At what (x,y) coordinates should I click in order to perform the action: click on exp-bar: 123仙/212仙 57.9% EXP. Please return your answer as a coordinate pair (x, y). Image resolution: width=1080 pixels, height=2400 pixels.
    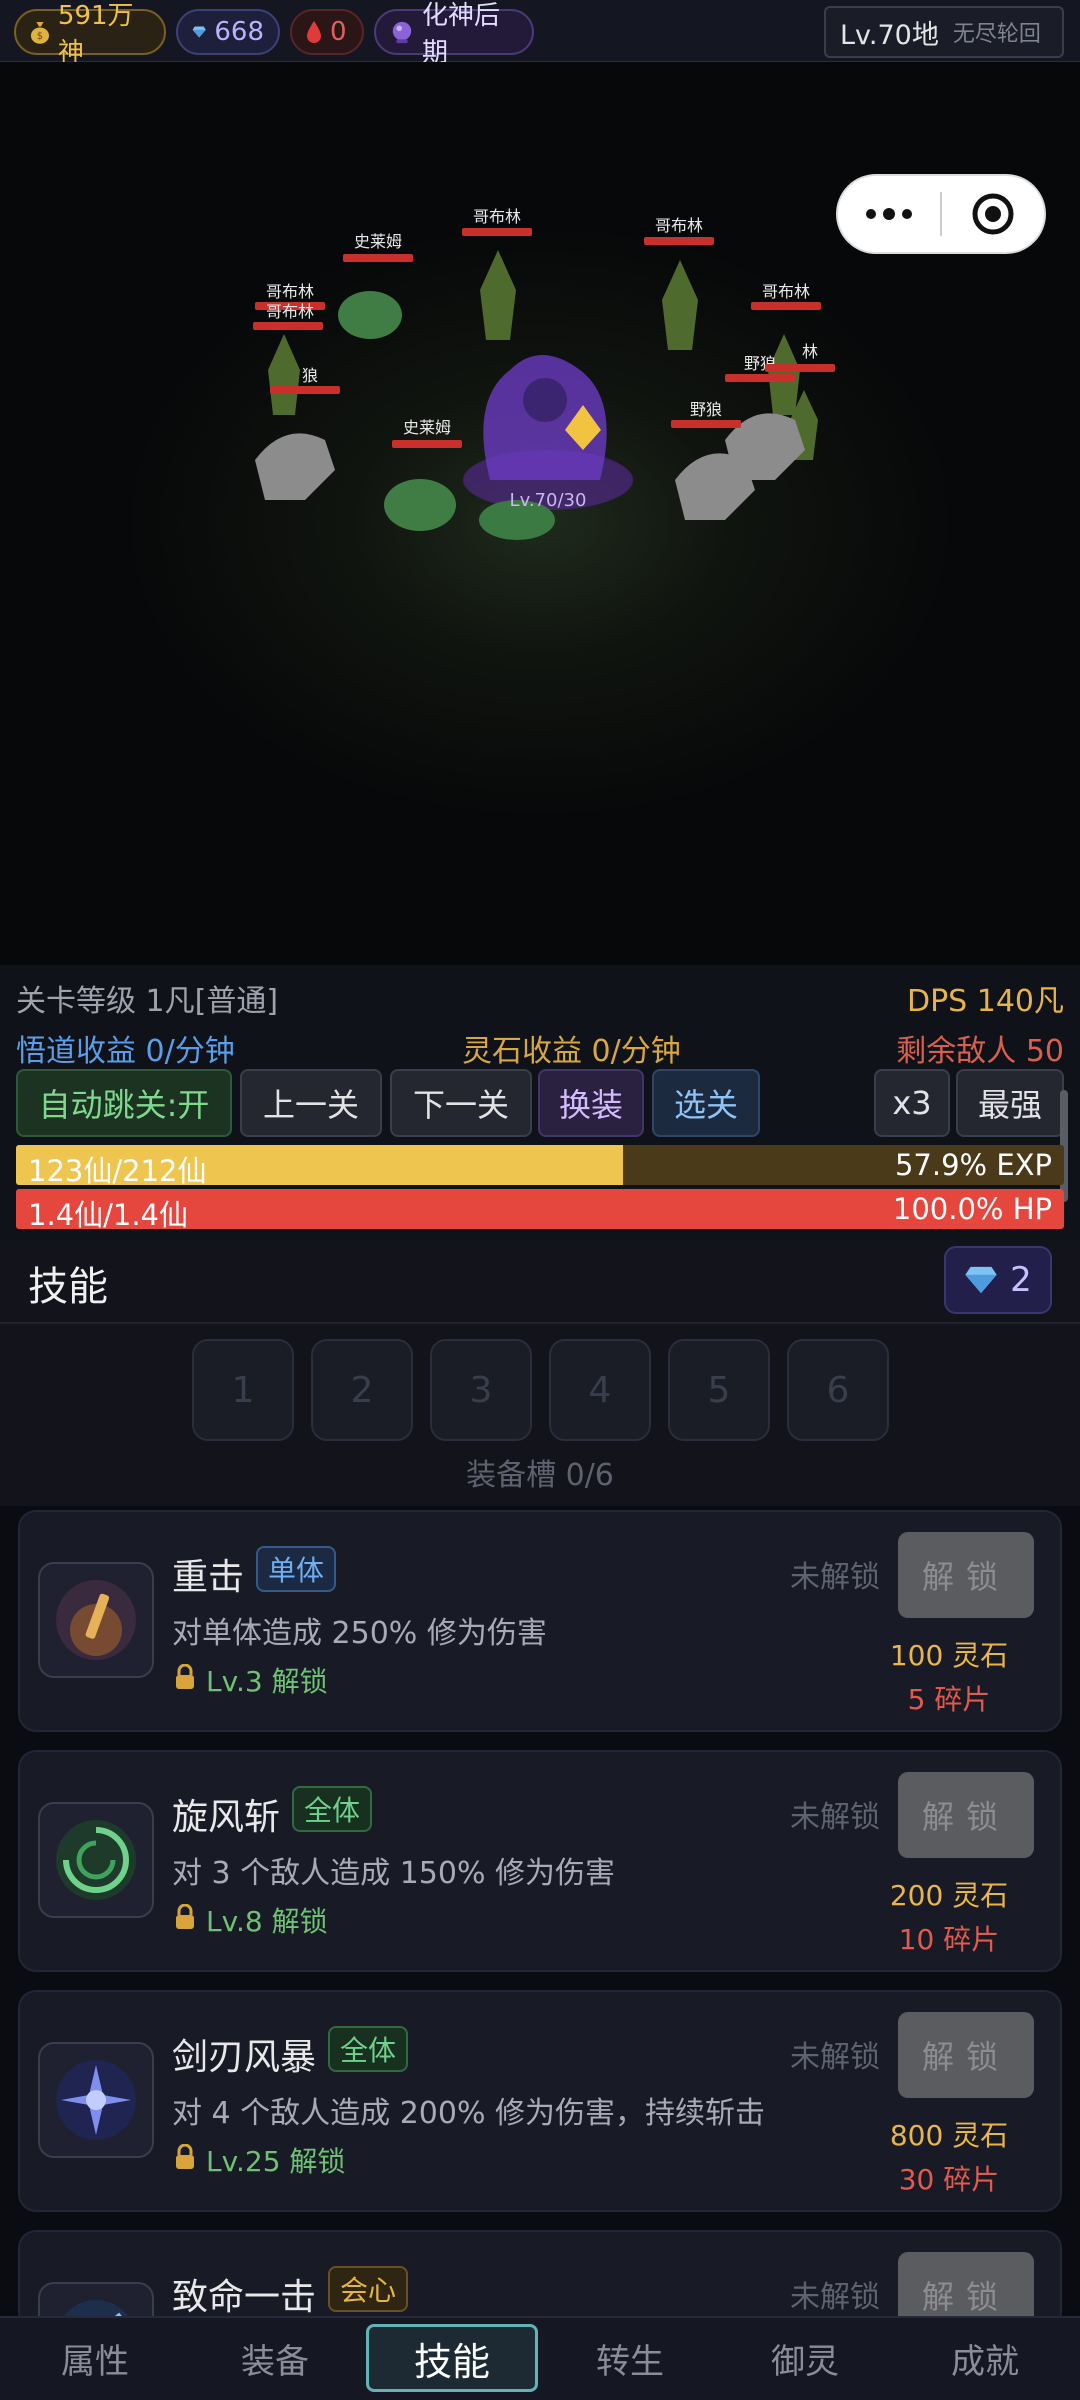
    Looking at the image, I should click on (540, 1165).